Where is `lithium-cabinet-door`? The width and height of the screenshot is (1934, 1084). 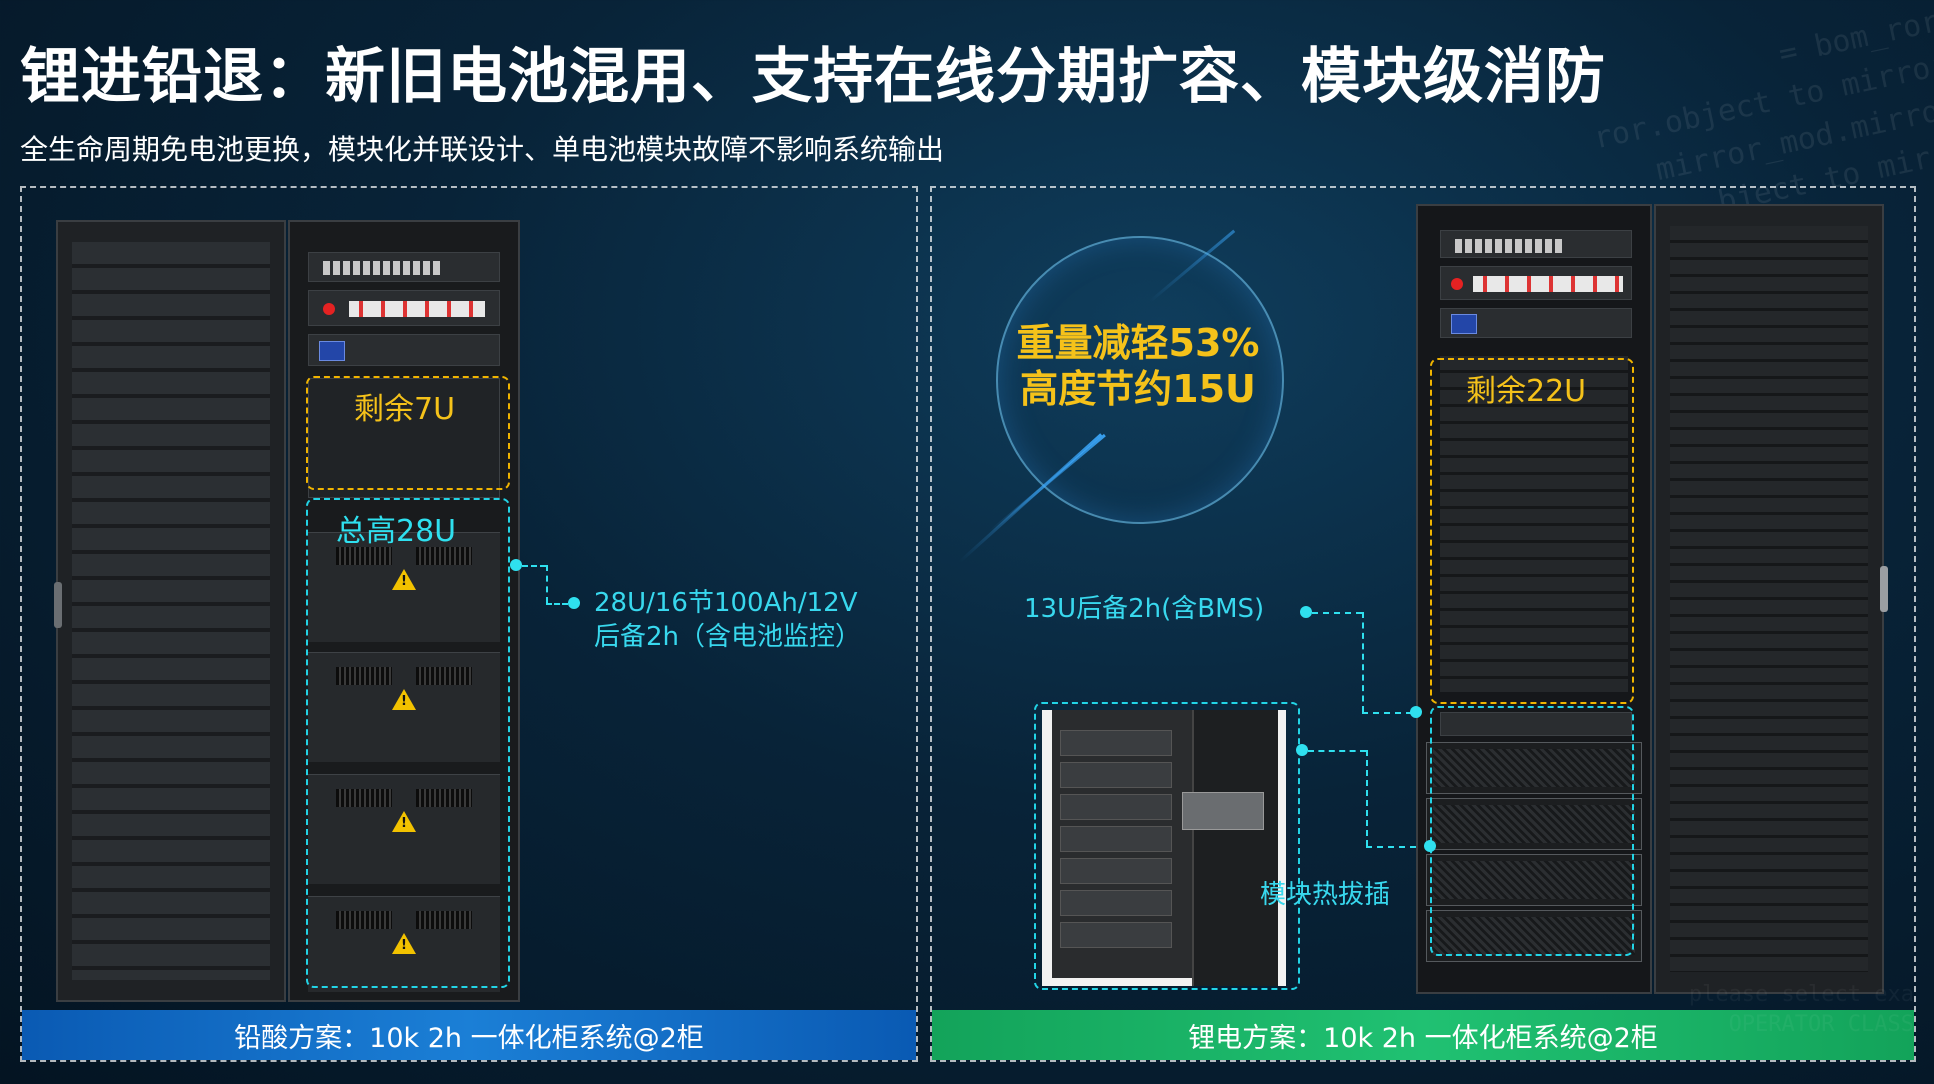 lithium-cabinet-door is located at coordinates (1771, 599).